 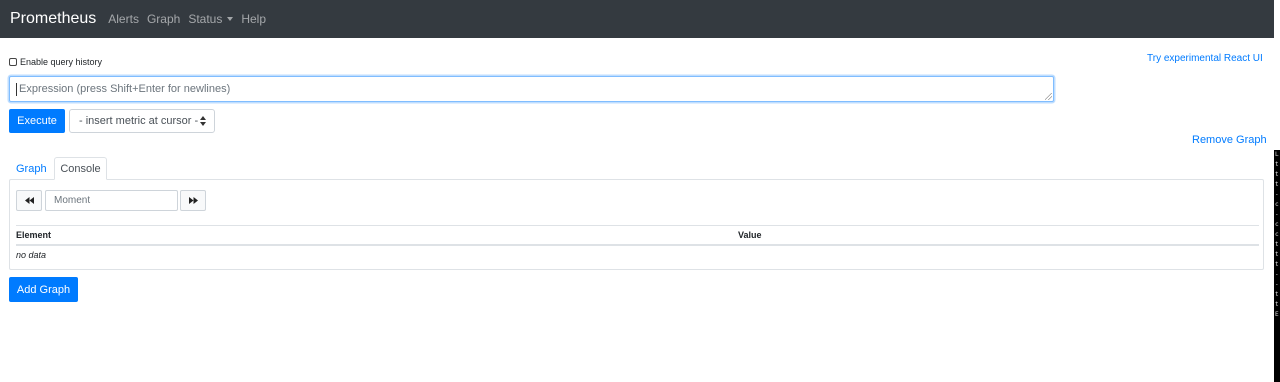 What do you see at coordinates (637, 19) in the screenshot?
I see `top-navbar: Prometheus Alerts Graph Status Help` at bounding box center [637, 19].